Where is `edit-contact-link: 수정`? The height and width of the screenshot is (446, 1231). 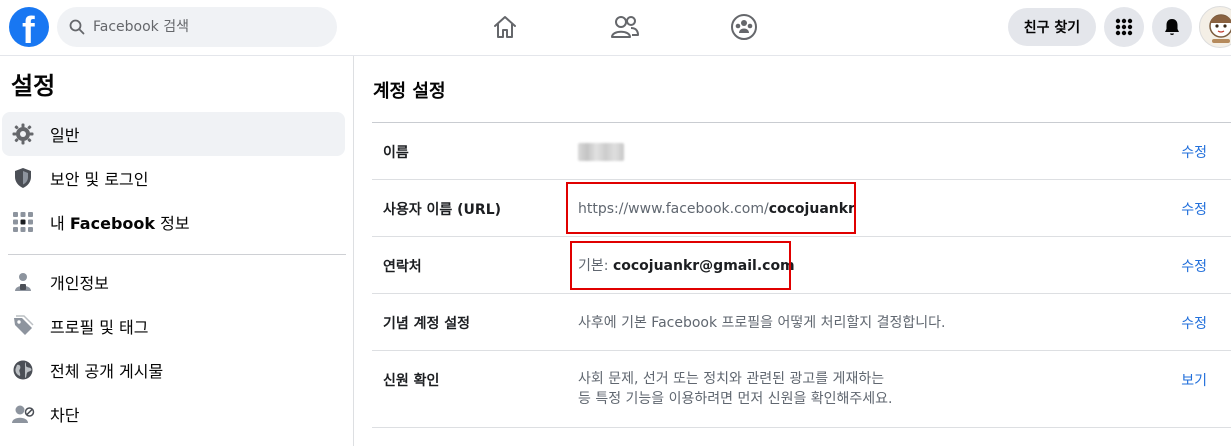 edit-contact-link: 수정 is located at coordinates (1194, 266).